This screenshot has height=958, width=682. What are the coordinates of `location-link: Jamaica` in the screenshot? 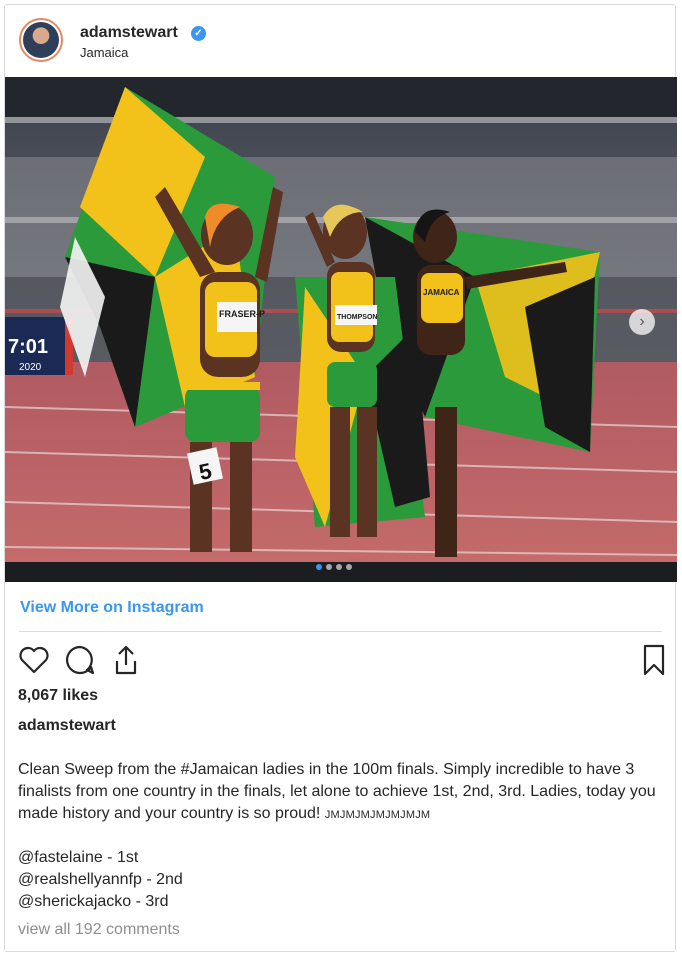 It's located at (104, 52).